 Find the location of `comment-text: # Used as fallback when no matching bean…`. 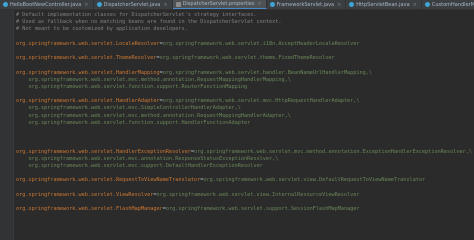

comment-text: # Used as fallback when no matching bean… is located at coordinates (149, 22).